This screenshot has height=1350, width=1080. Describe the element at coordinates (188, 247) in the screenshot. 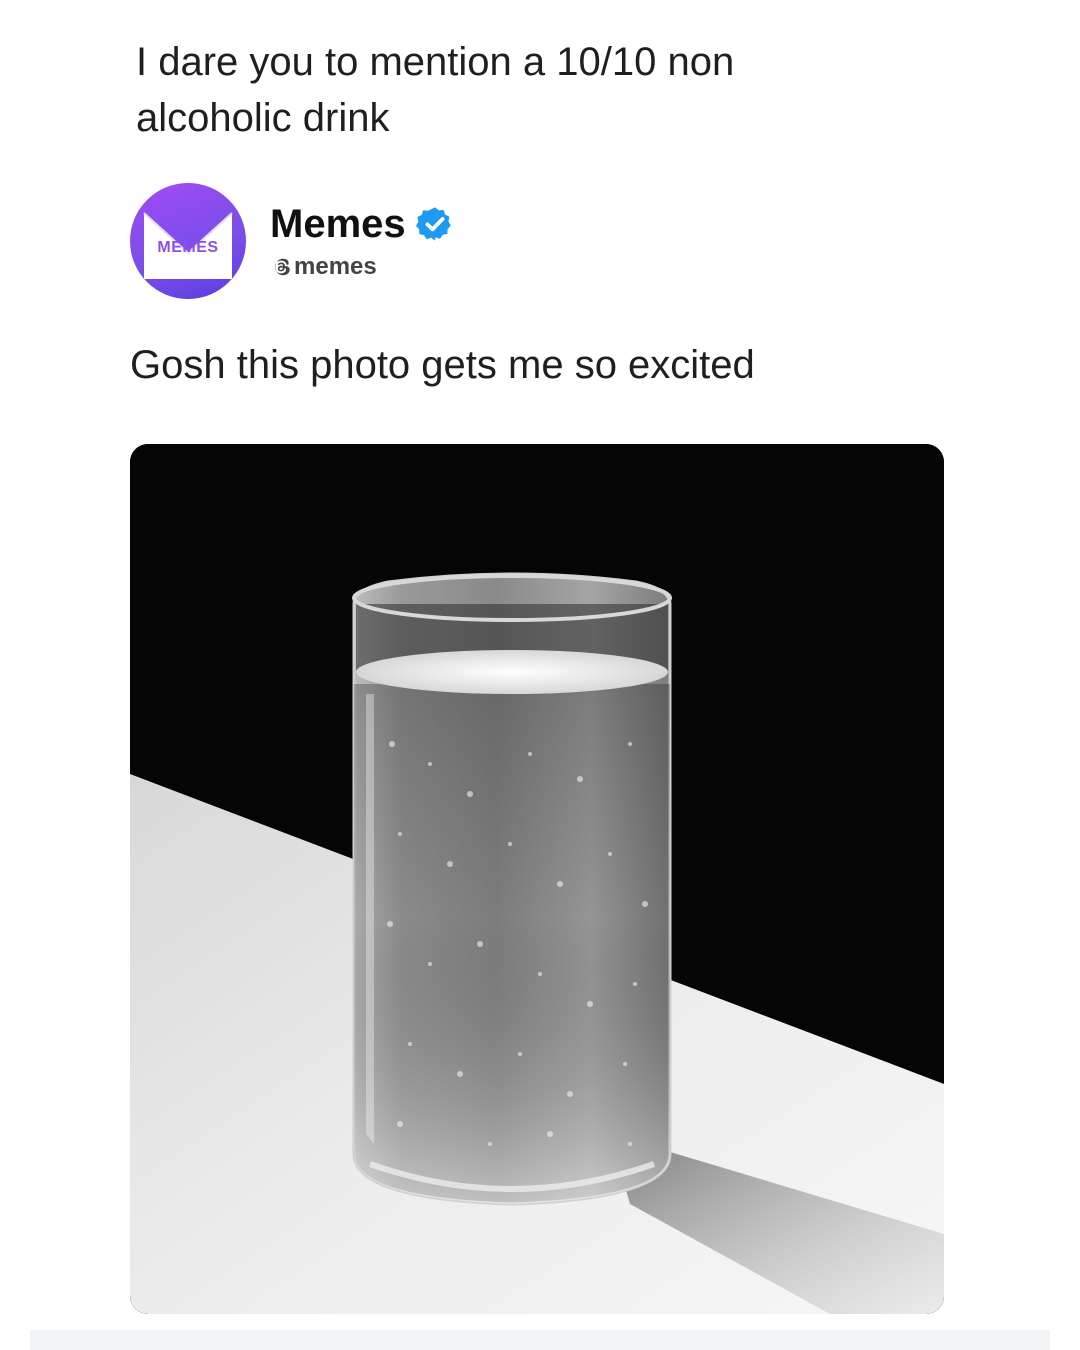

I see `avatar-label: MEMES` at that location.